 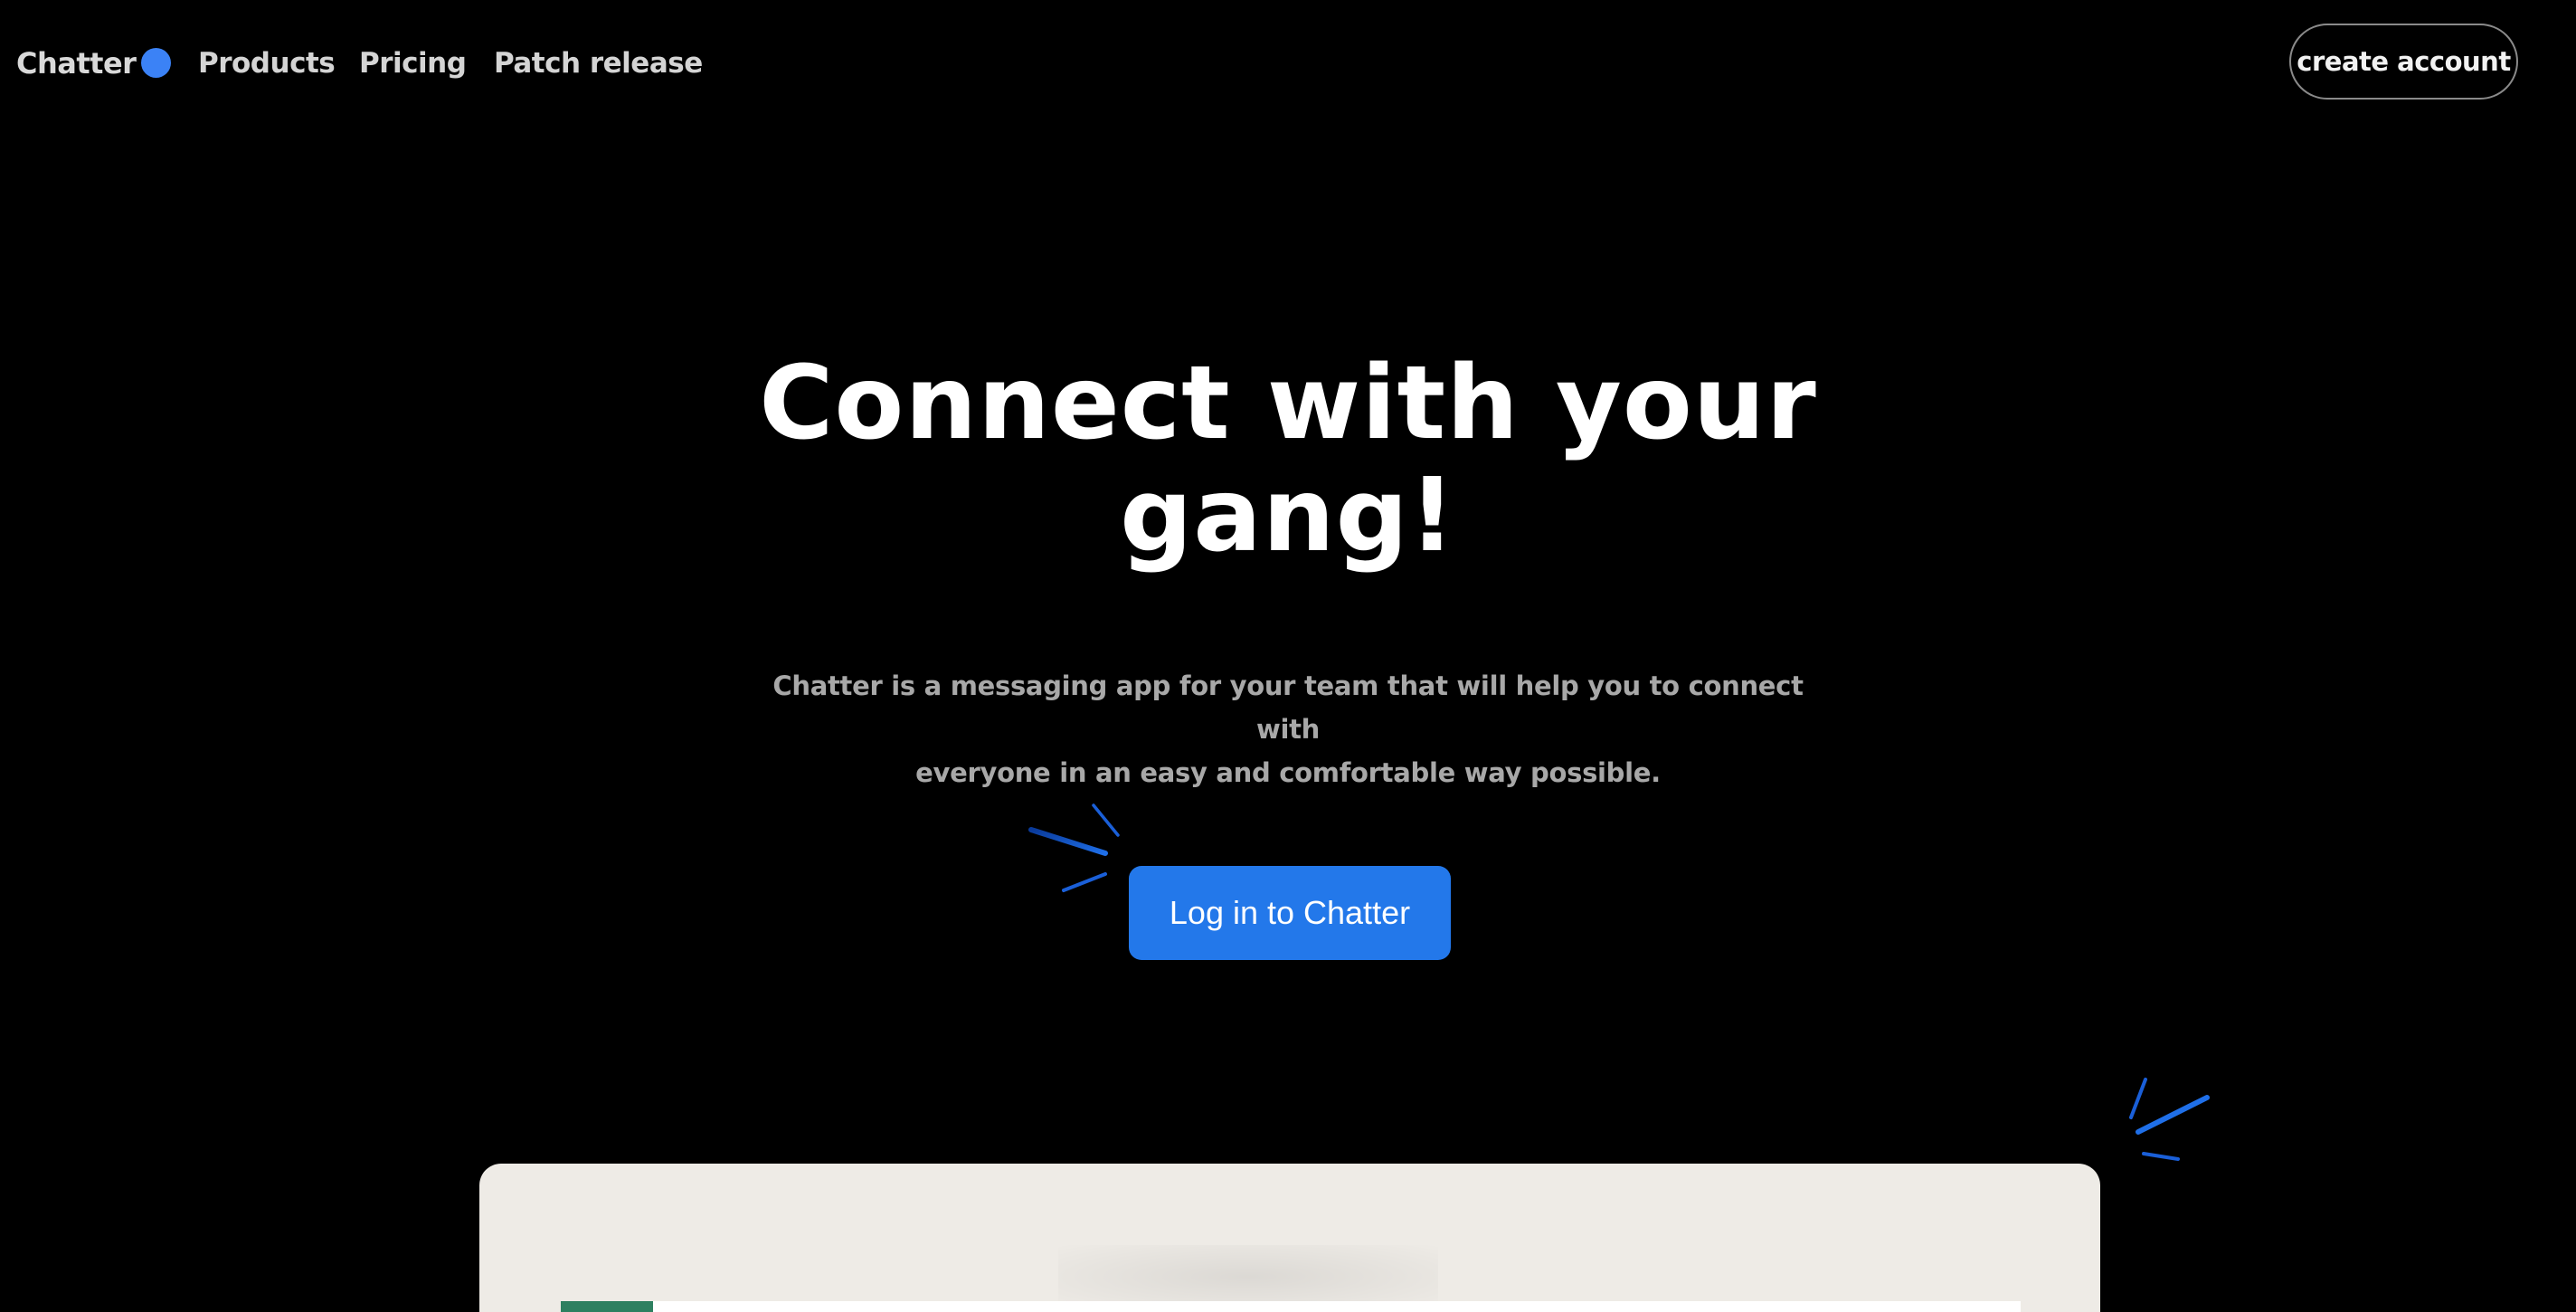 What do you see at coordinates (1248, 1276) in the screenshot?
I see `preview-shadow` at bounding box center [1248, 1276].